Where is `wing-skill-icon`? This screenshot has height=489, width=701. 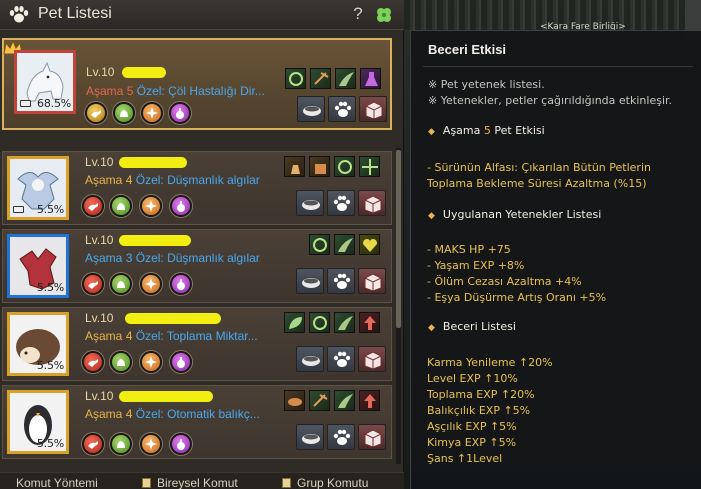 wing-skill-icon is located at coordinates (345, 323).